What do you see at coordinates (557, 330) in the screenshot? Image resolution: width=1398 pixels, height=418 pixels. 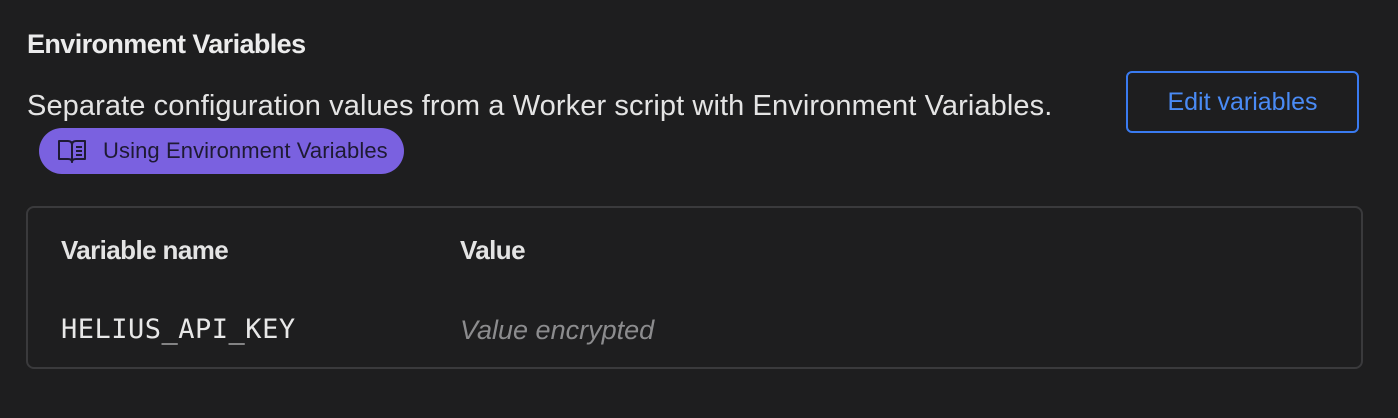 I see `variable-value-cell: Value encrypted` at bounding box center [557, 330].